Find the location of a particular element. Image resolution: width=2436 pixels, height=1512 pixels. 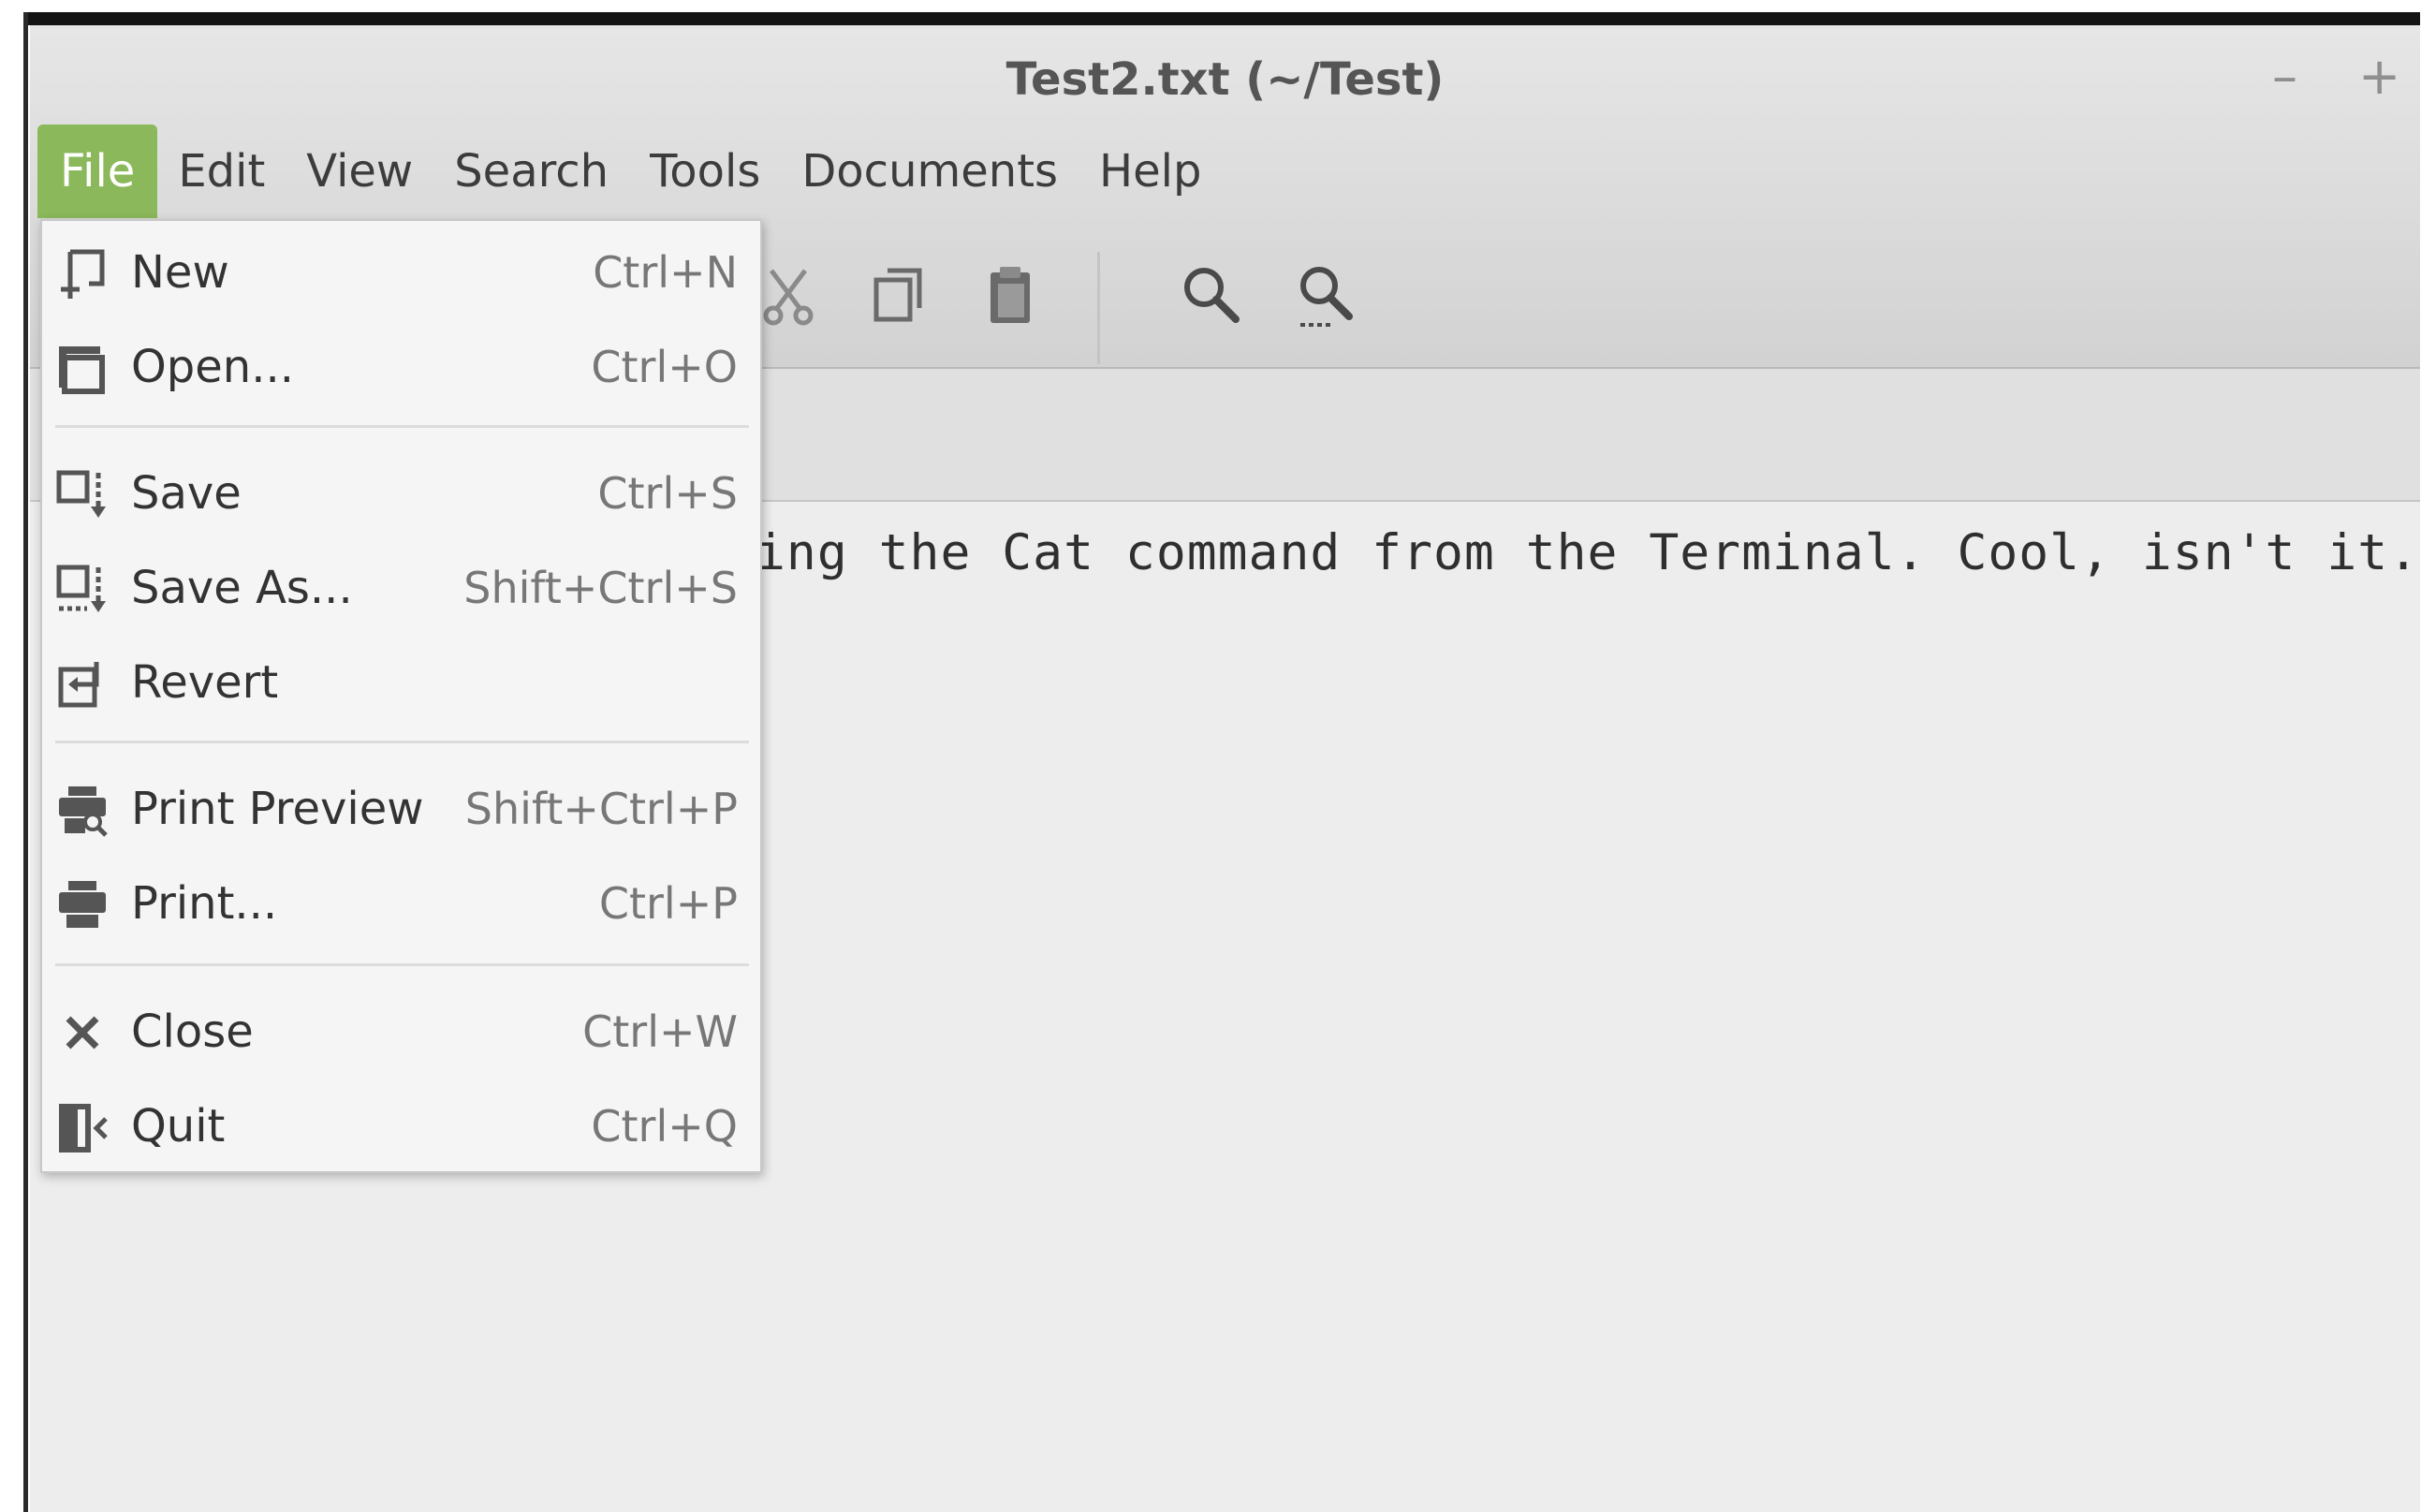

revert-icon is located at coordinates (78, 685).